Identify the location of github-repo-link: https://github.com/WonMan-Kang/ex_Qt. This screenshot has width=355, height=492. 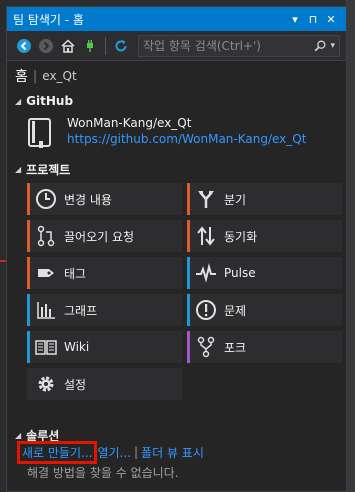
(186, 139).